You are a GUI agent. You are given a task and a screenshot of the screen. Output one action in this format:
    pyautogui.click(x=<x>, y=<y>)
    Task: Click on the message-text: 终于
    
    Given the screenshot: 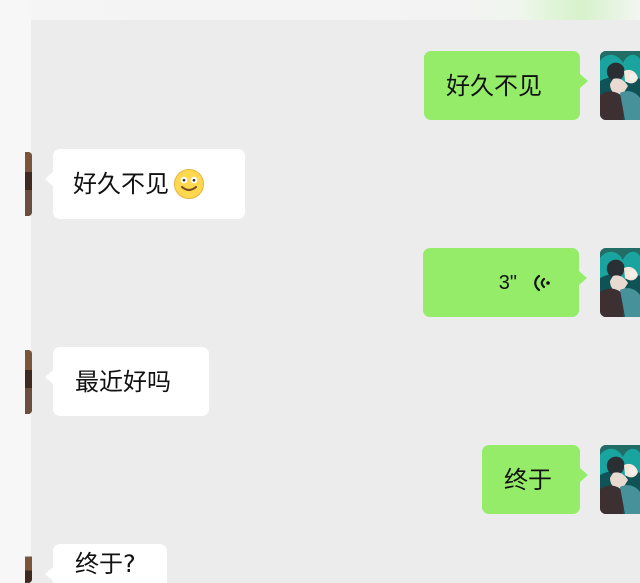 What is the action you would take?
    pyautogui.click(x=528, y=479)
    